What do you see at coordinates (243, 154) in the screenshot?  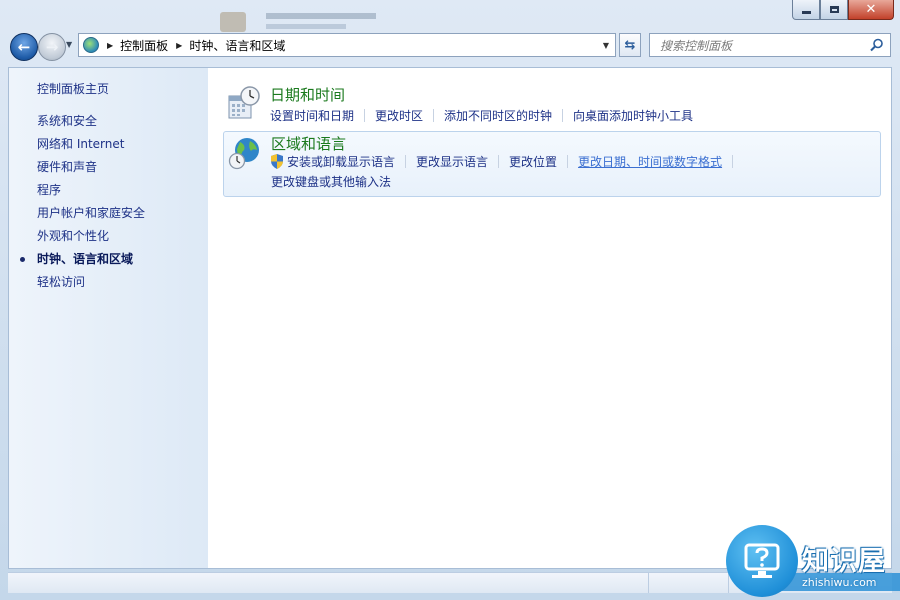 I see `globe-clock-icon` at bounding box center [243, 154].